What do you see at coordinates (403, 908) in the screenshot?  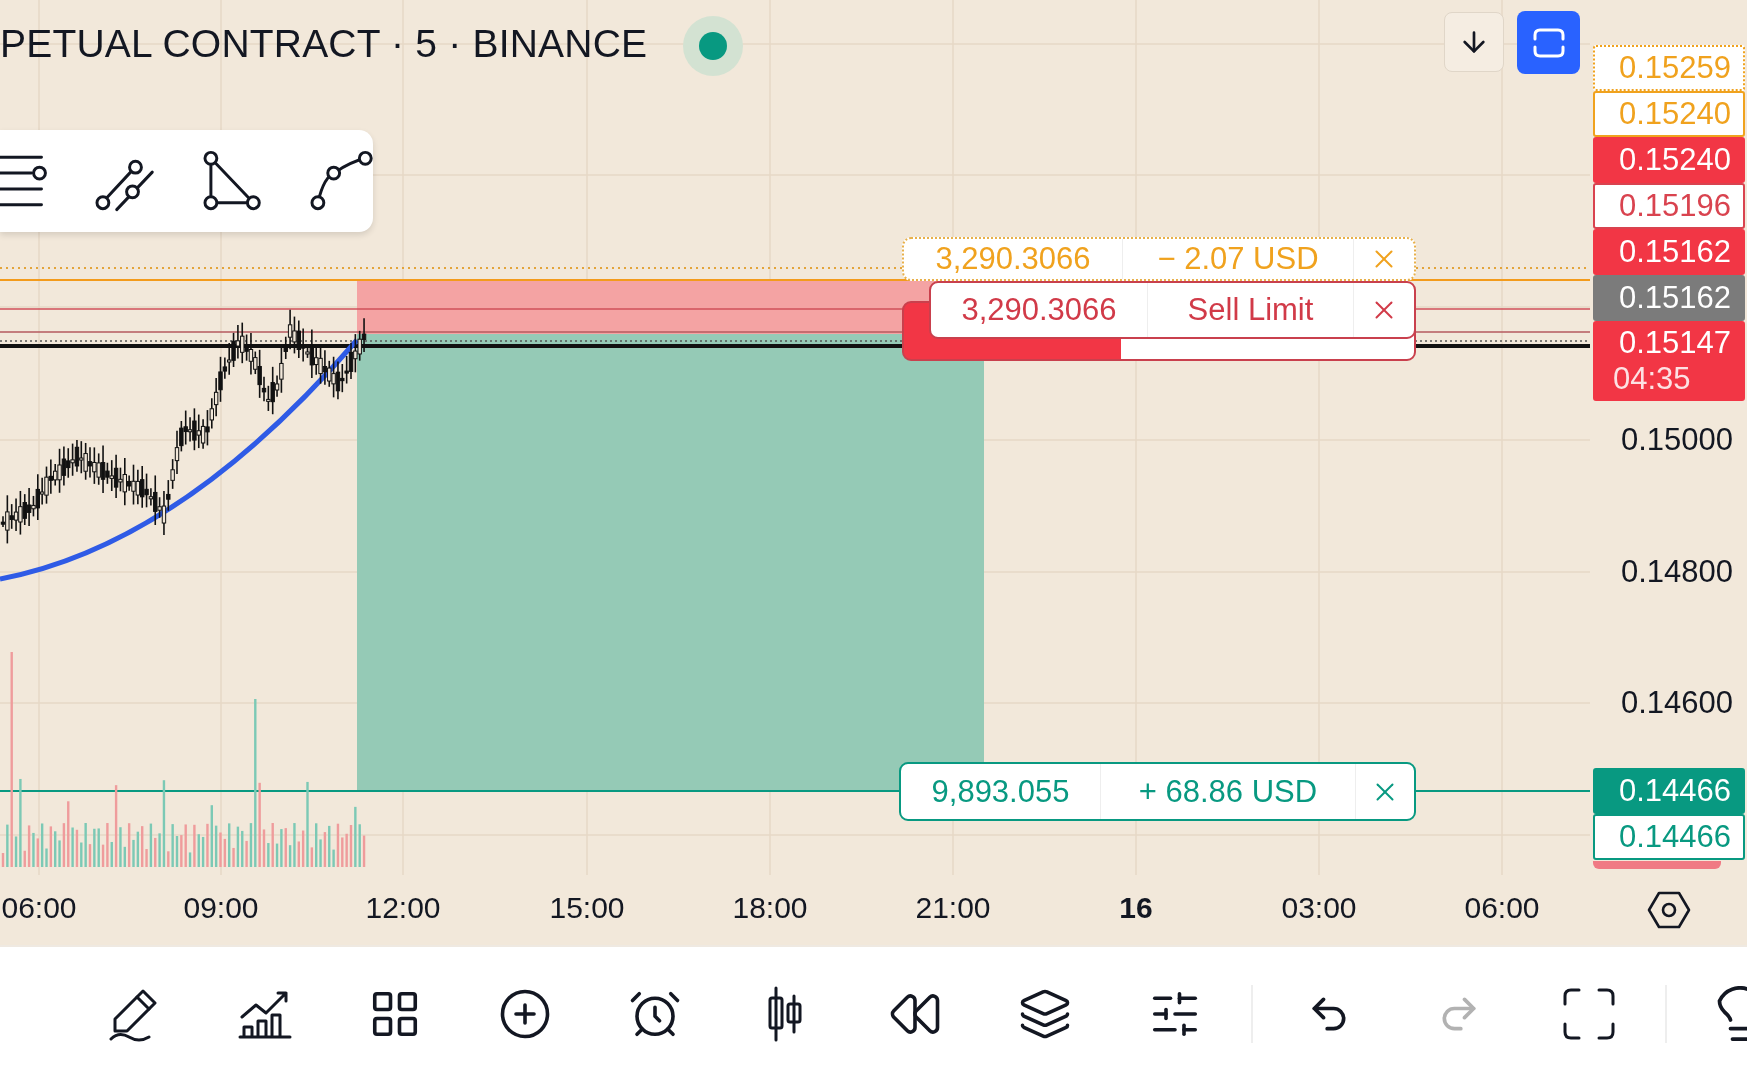 I see `time-label: 12:00` at bounding box center [403, 908].